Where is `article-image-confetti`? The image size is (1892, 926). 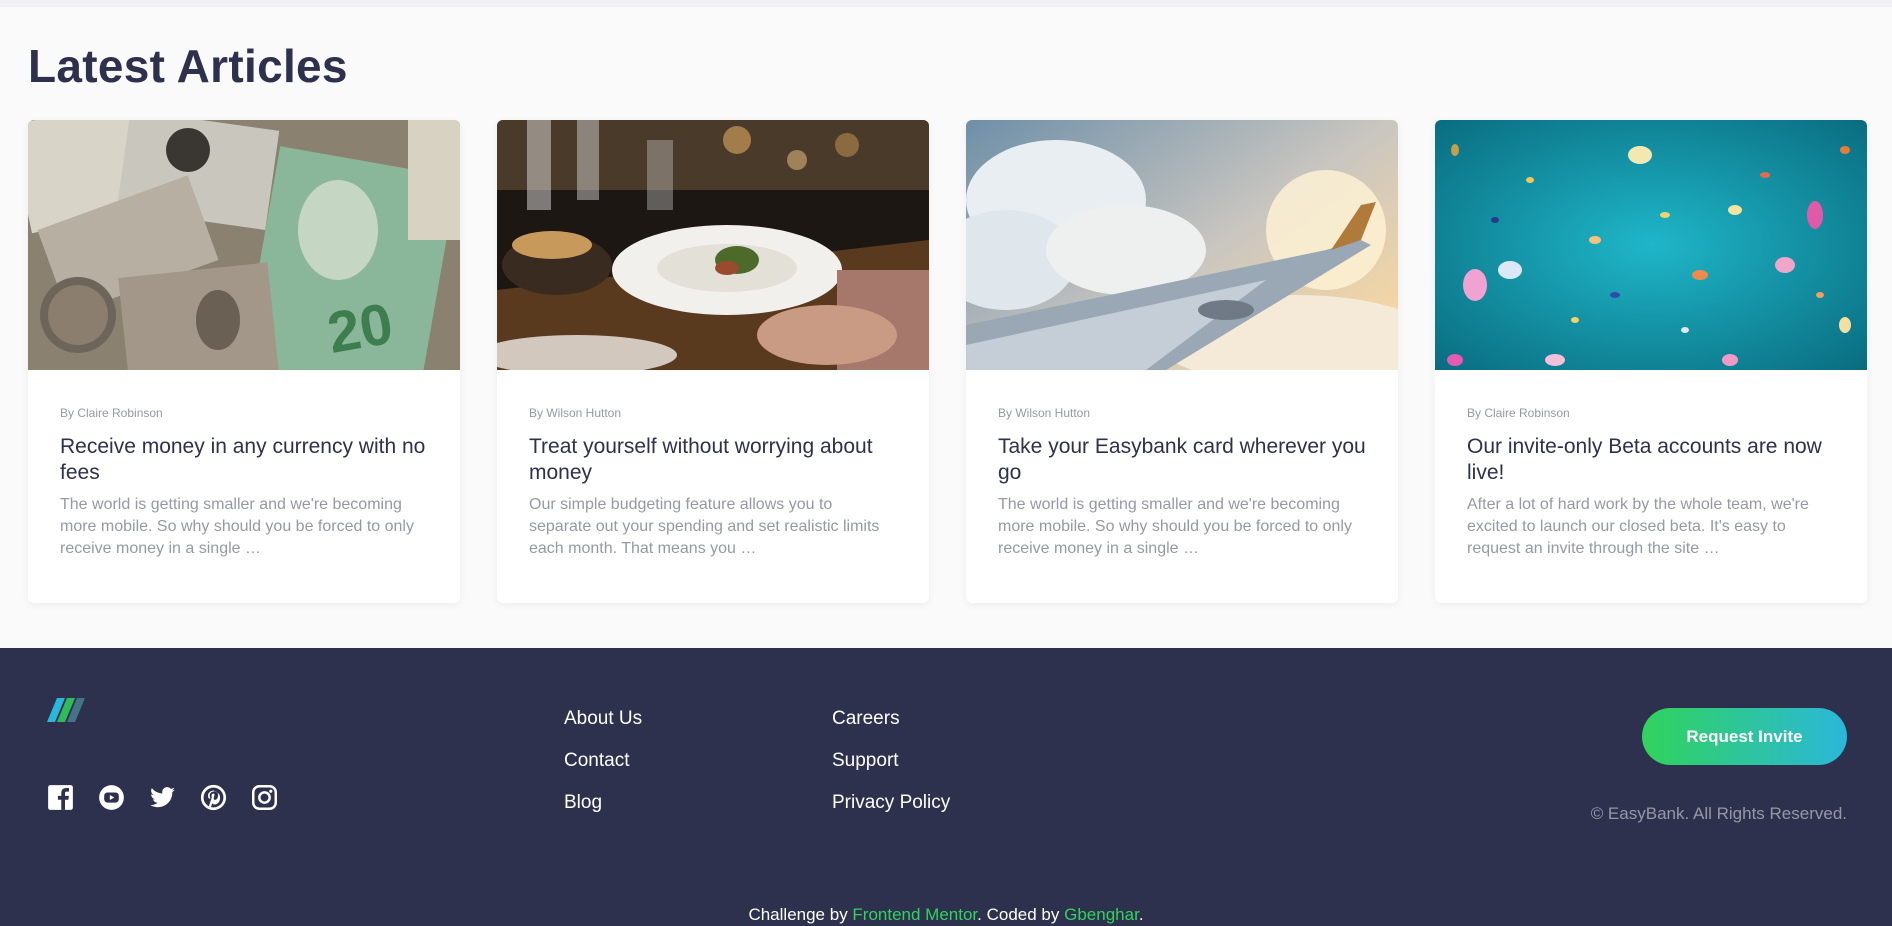 article-image-confetti is located at coordinates (1651, 245).